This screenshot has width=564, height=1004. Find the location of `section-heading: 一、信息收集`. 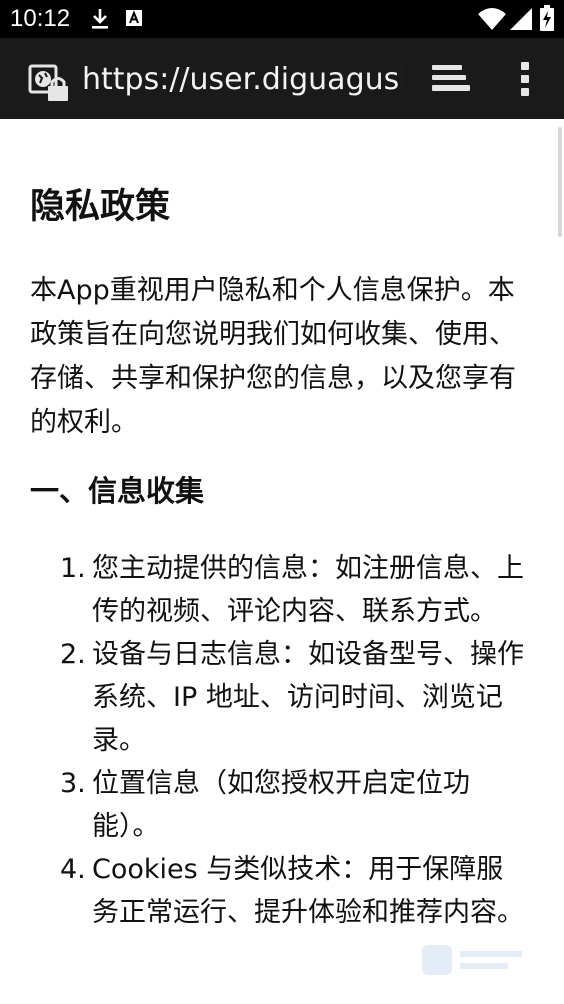

section-heading: 一、信息收集 is located at coordinates (117, 491).